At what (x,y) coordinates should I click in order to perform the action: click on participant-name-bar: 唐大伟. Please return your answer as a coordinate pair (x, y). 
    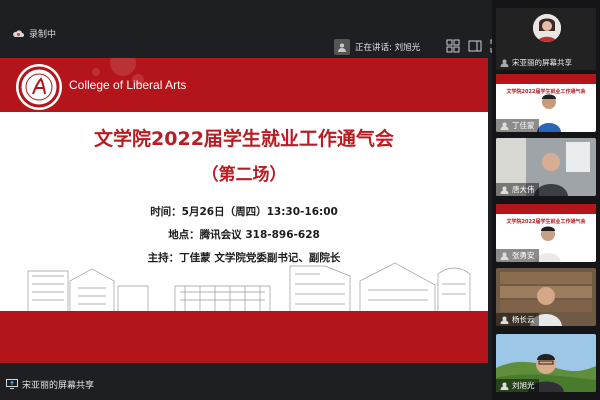
    Looking at the image, I should click on (517, 189).